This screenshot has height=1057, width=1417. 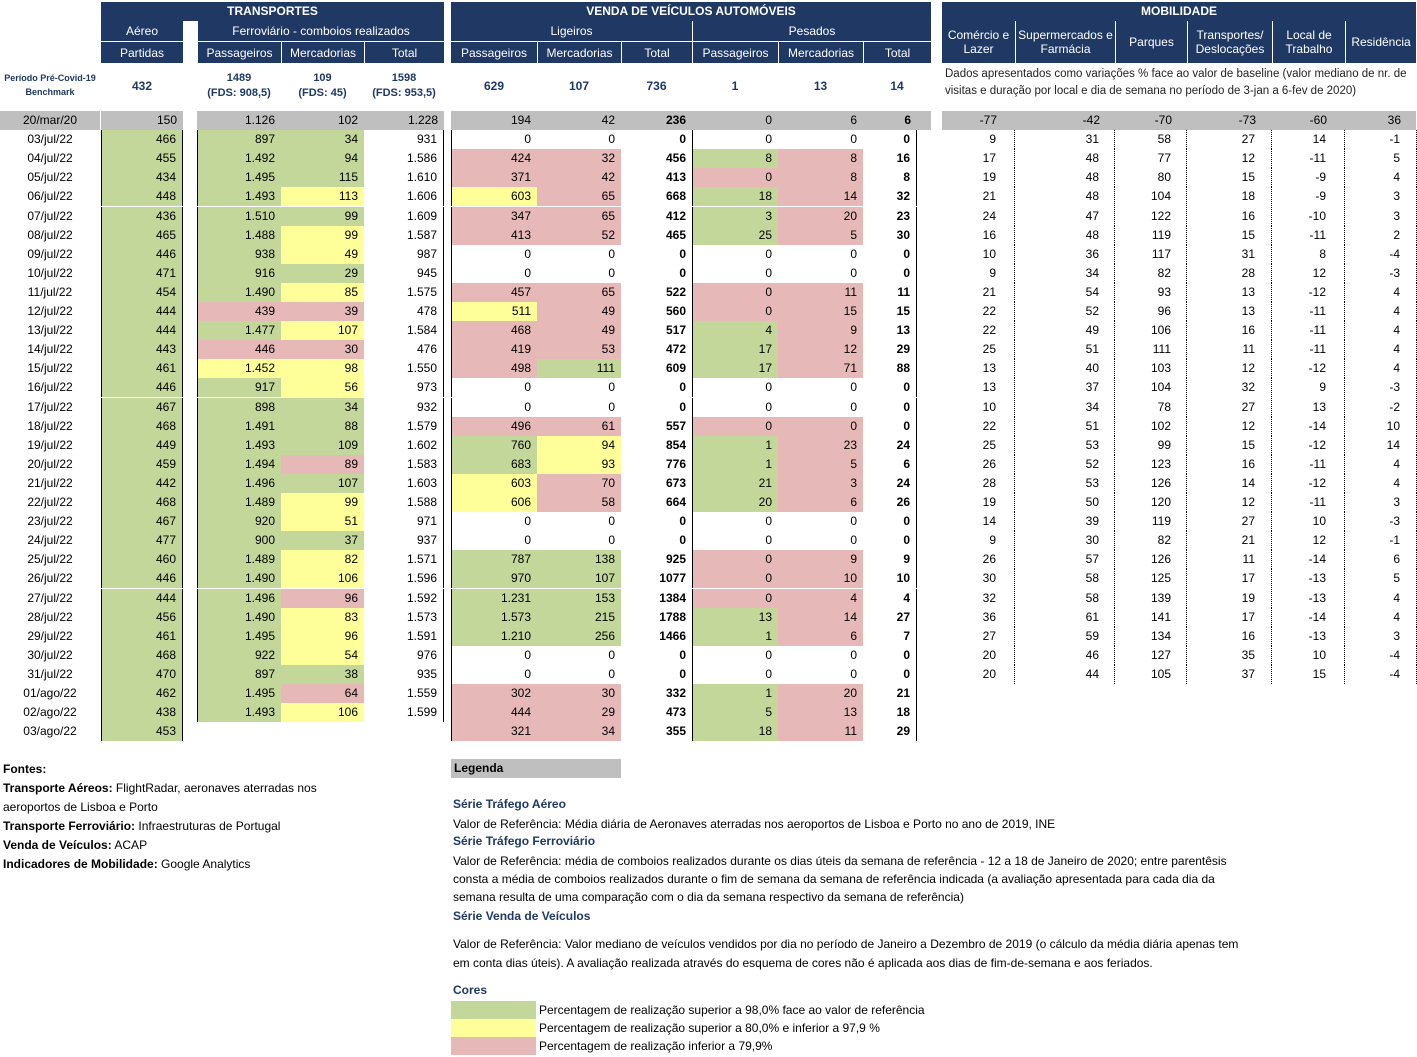 What do you see at coordinates (239, 93) in the screenshot?
I see `bench-ferro-passageiros-fds: (FDS: 908,5)` at bounding box center [239, 93].